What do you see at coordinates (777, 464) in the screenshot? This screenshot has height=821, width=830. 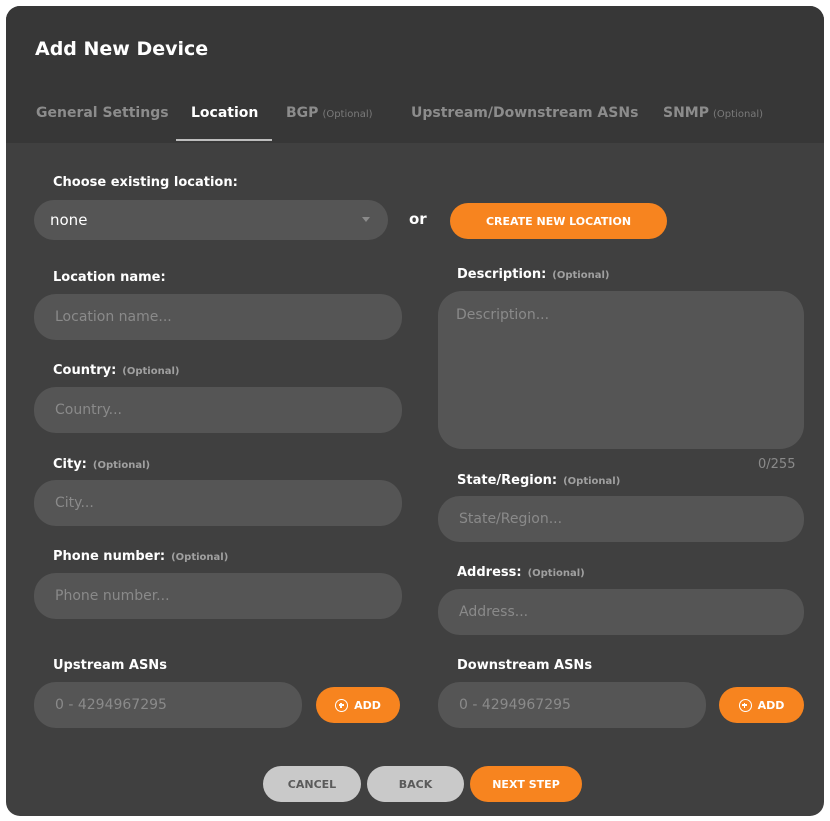 I see `character-counter: 0/255` at bounding box center [777, 464].